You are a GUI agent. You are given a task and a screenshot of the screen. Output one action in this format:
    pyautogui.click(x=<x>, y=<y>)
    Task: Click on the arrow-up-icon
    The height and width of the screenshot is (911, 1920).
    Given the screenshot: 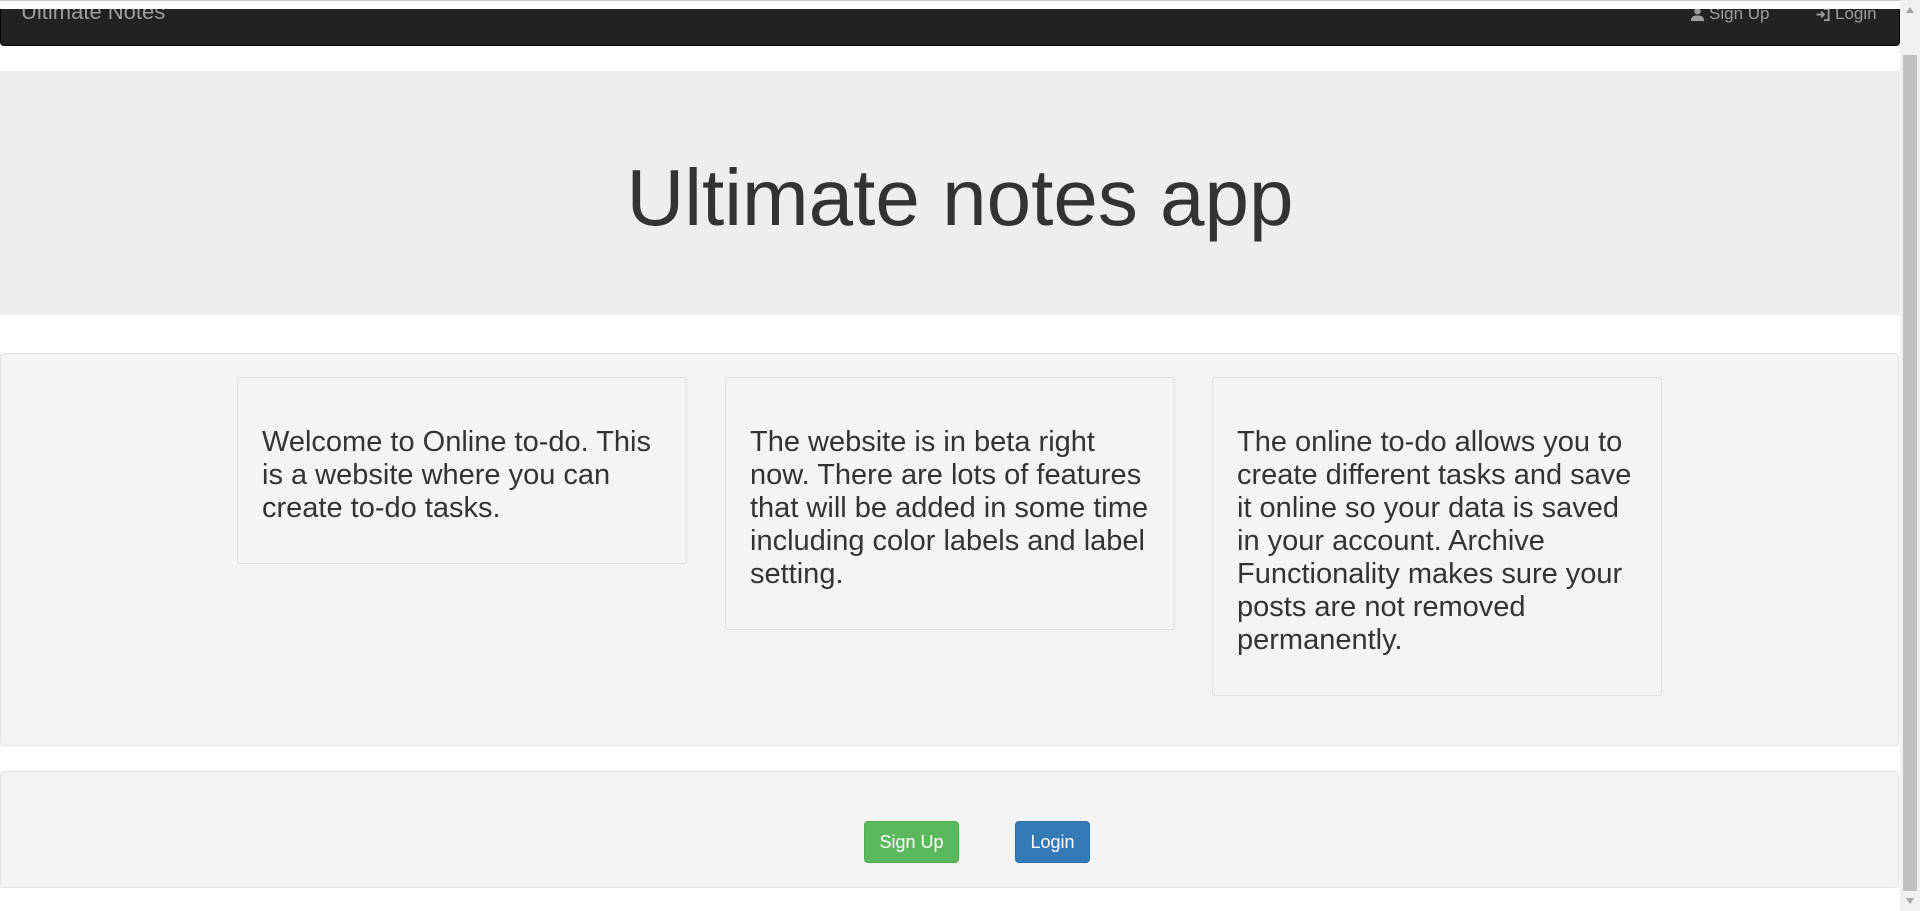 What is the action you would take?
    pyautogui.click(x=1910, y=10)
    